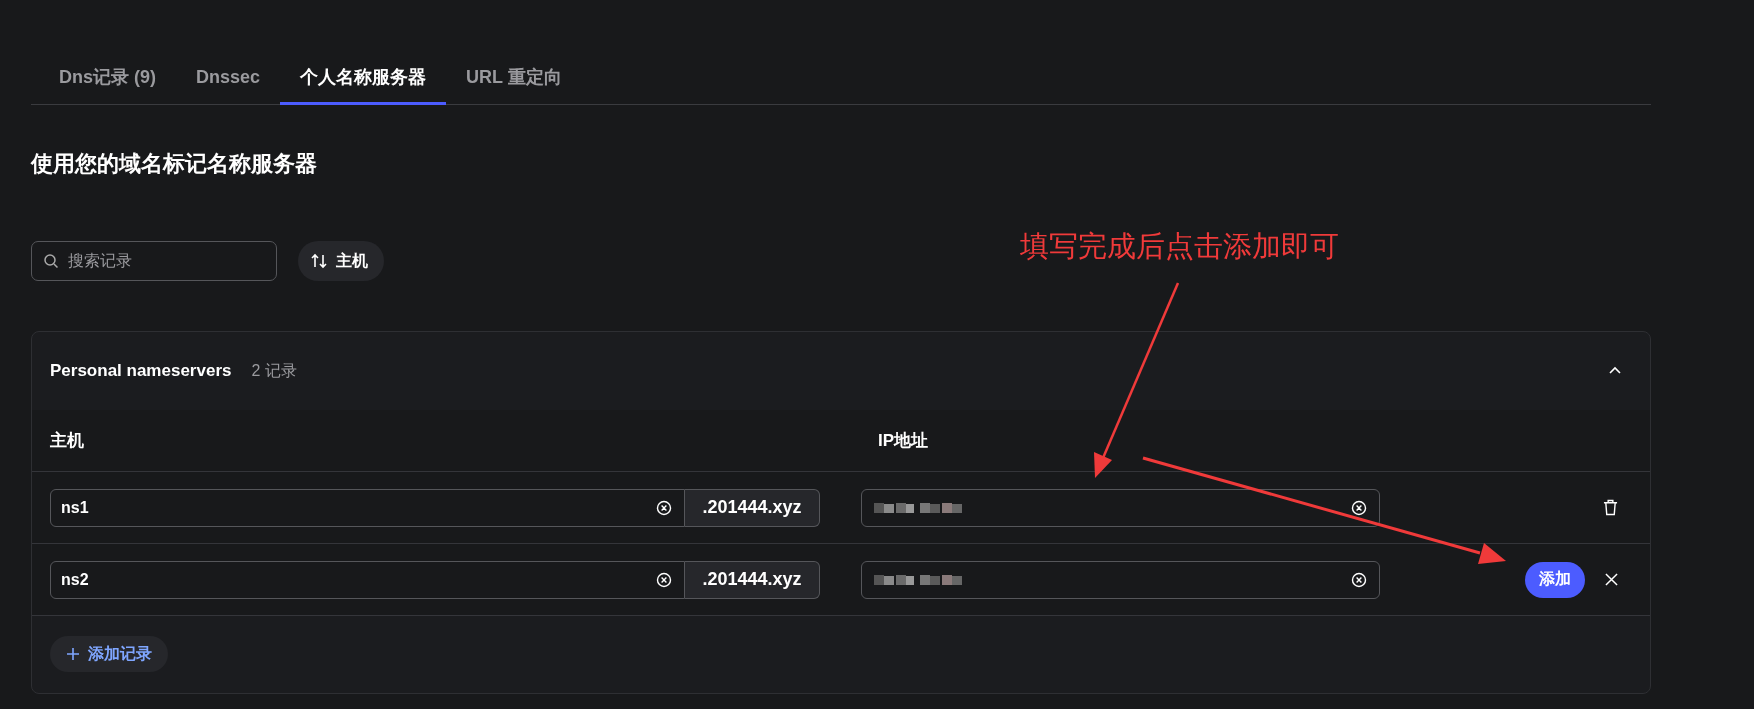 This screenshot has height=709, width=1754. I want to click on sort-button: 主机, so click(341, 261).